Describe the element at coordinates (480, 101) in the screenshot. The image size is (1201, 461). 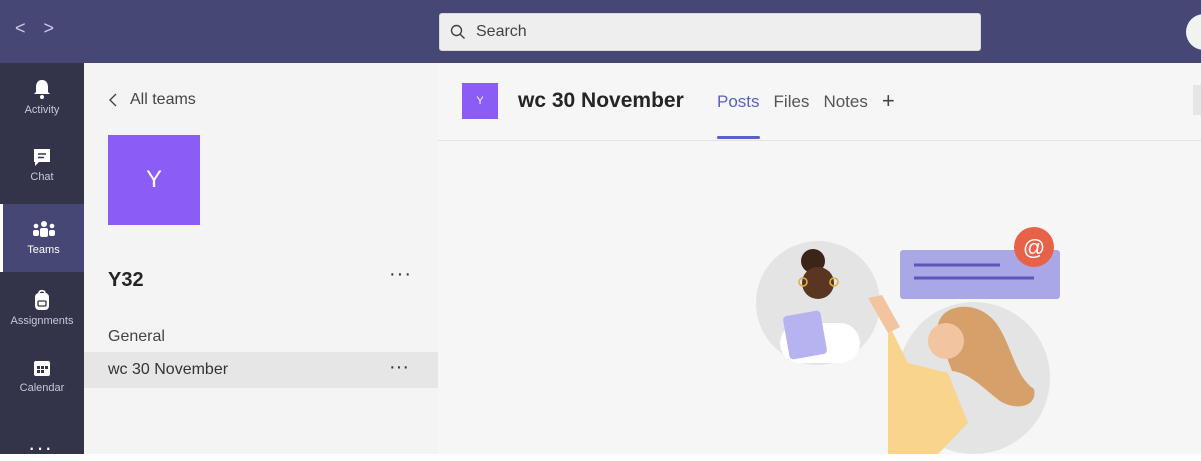
I see `team-avatar-small: Y` at that location.